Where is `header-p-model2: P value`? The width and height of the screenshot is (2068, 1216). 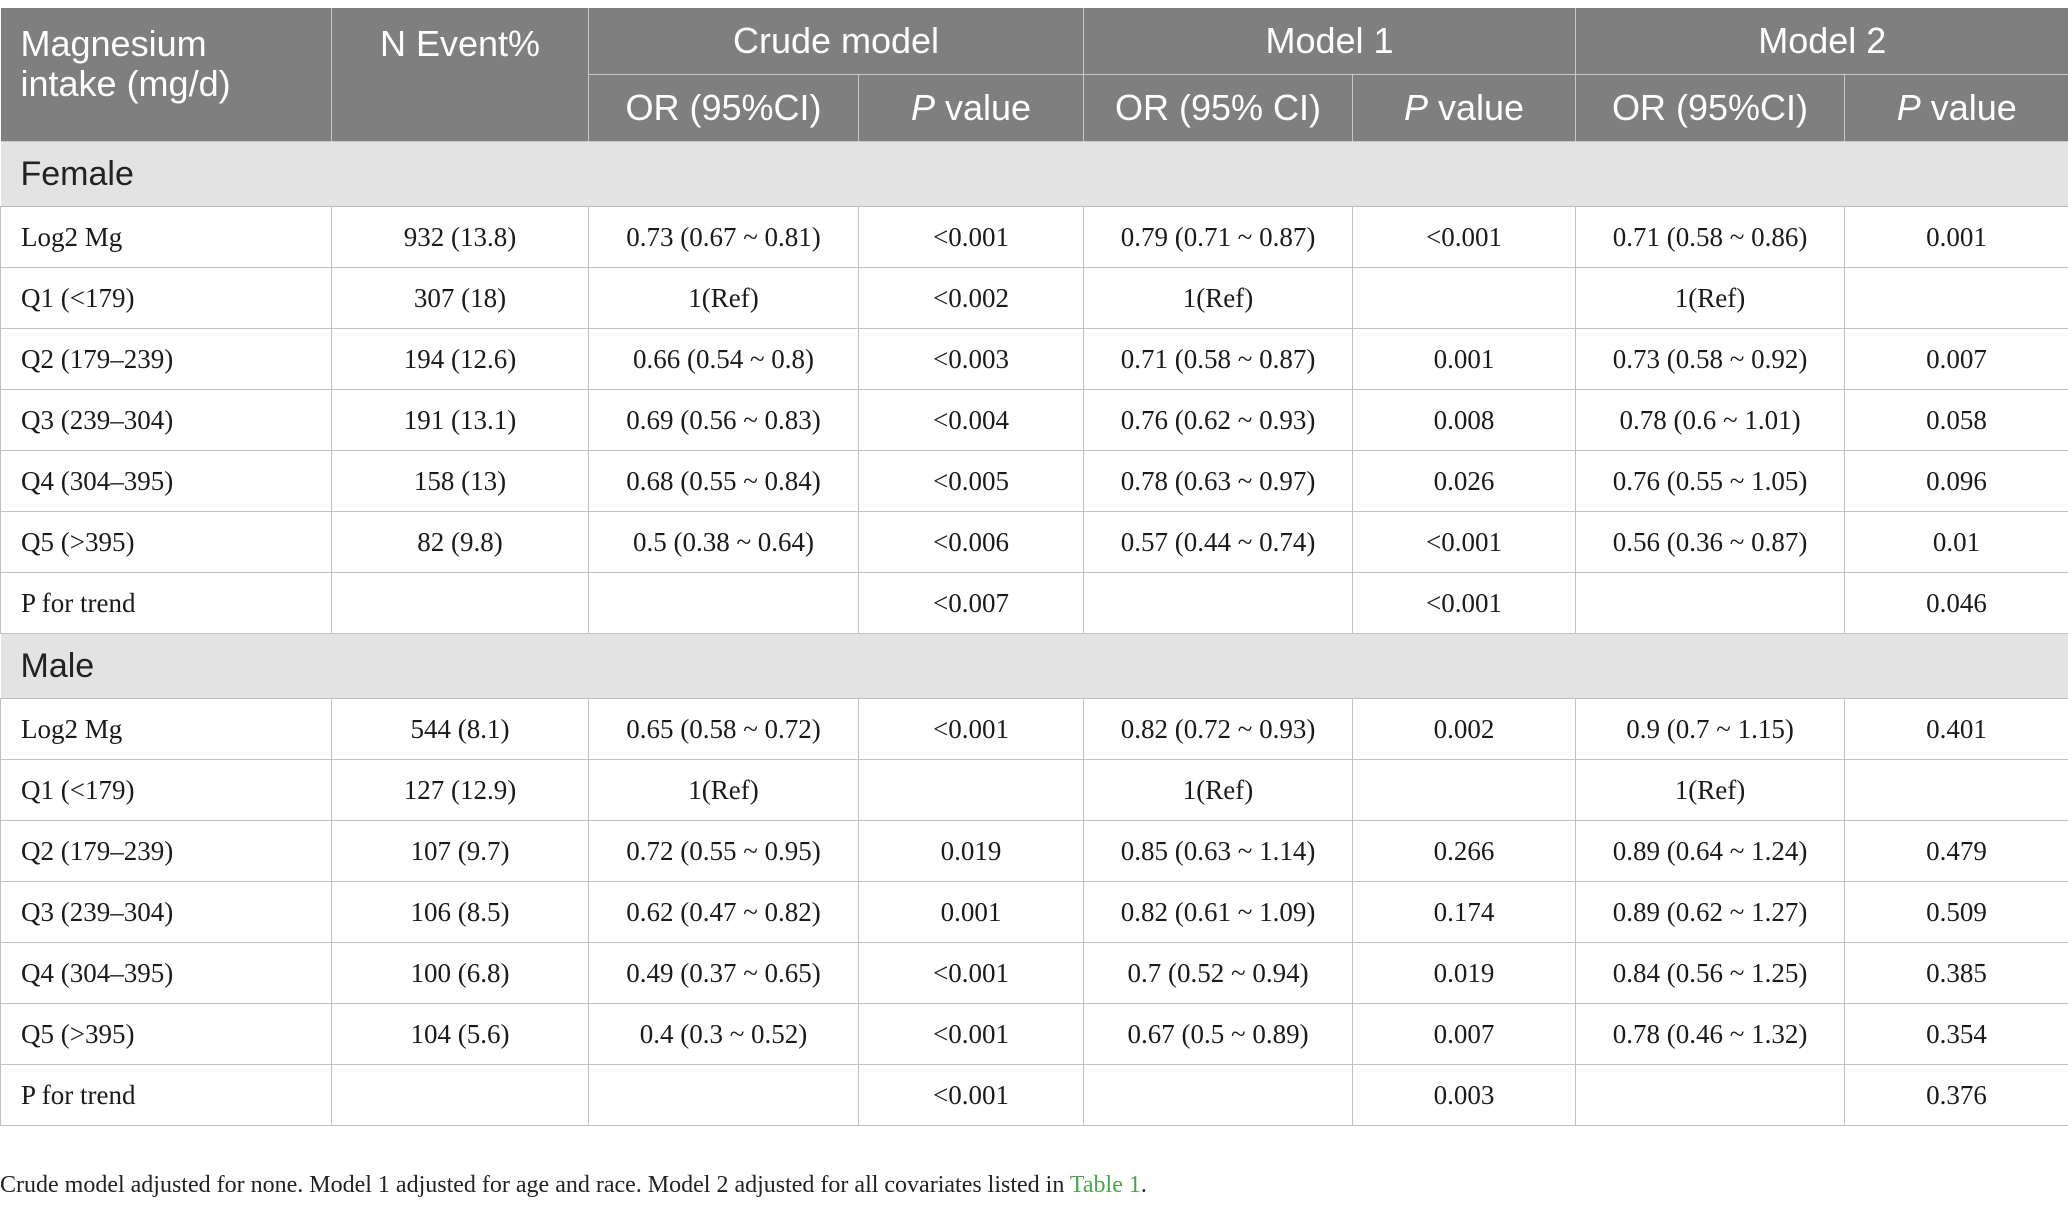
header-p-model2: P value is located at coordinates (1956, 108).